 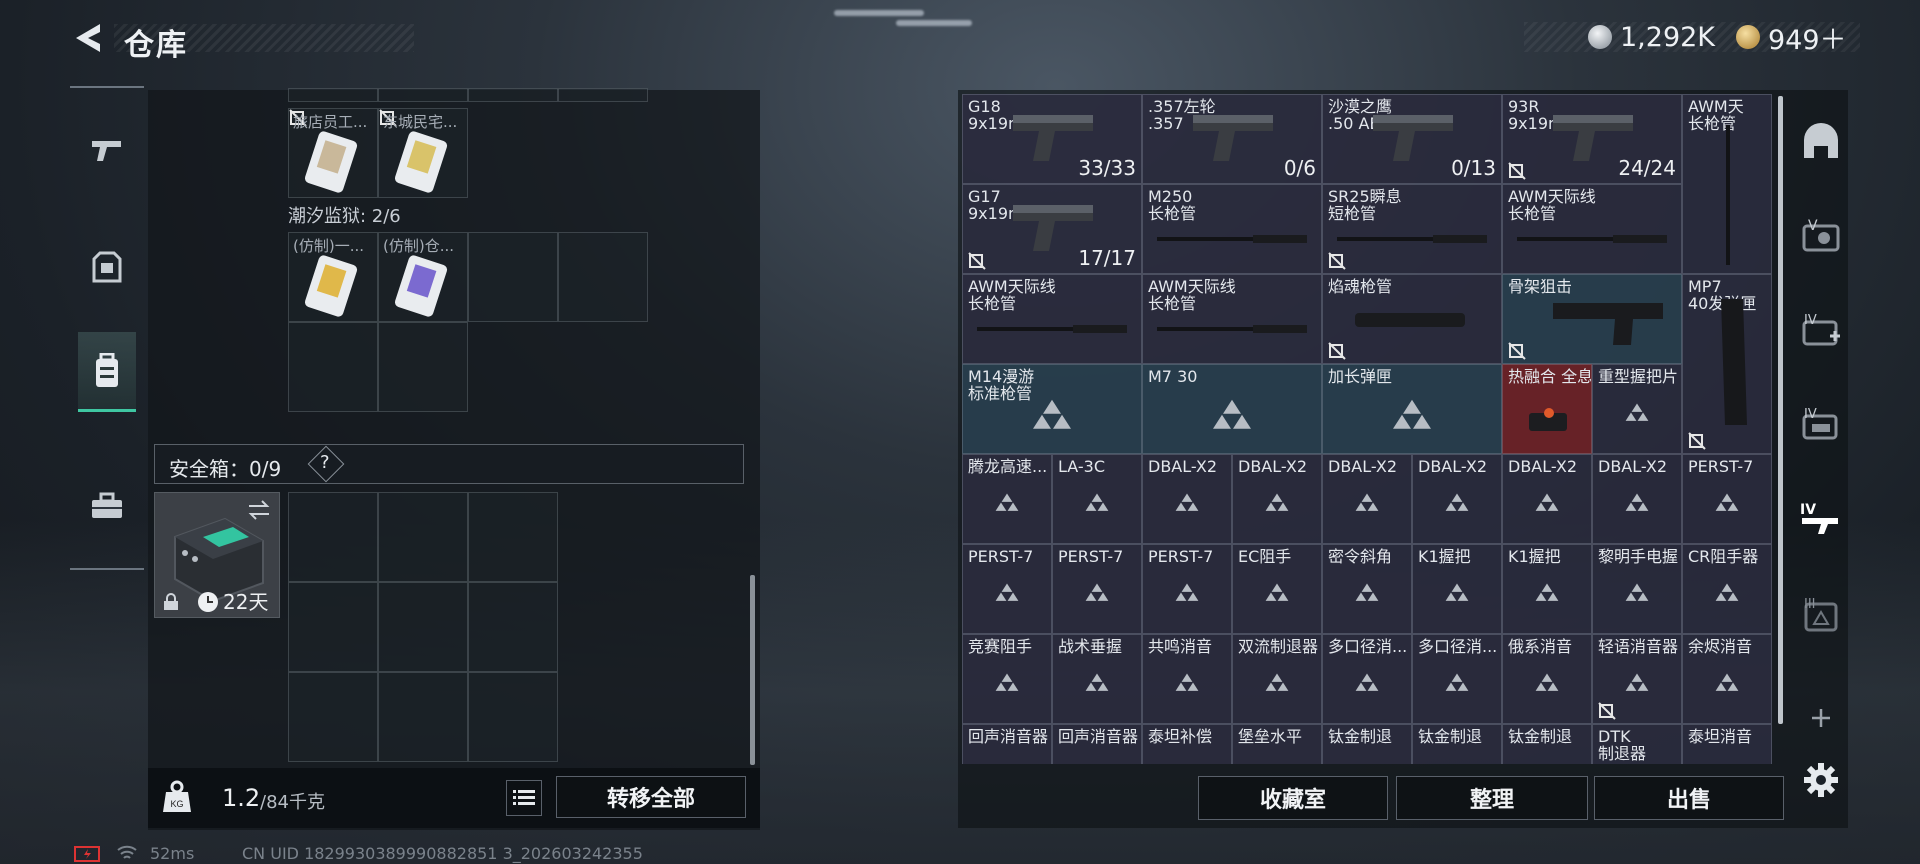 What do you see at coordinates (1547, 679) in the screenshot?
I see `stash-item: 俄系消音` at bounding box center [1547, 679].